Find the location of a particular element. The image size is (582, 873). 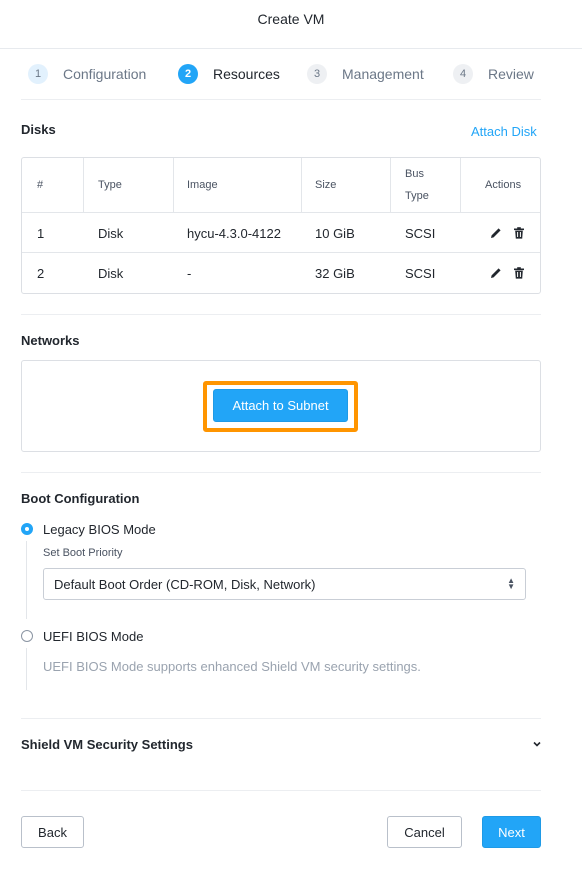

attach-to-subnet-button: Attach to Subnet is located at coordinates (280, 405).